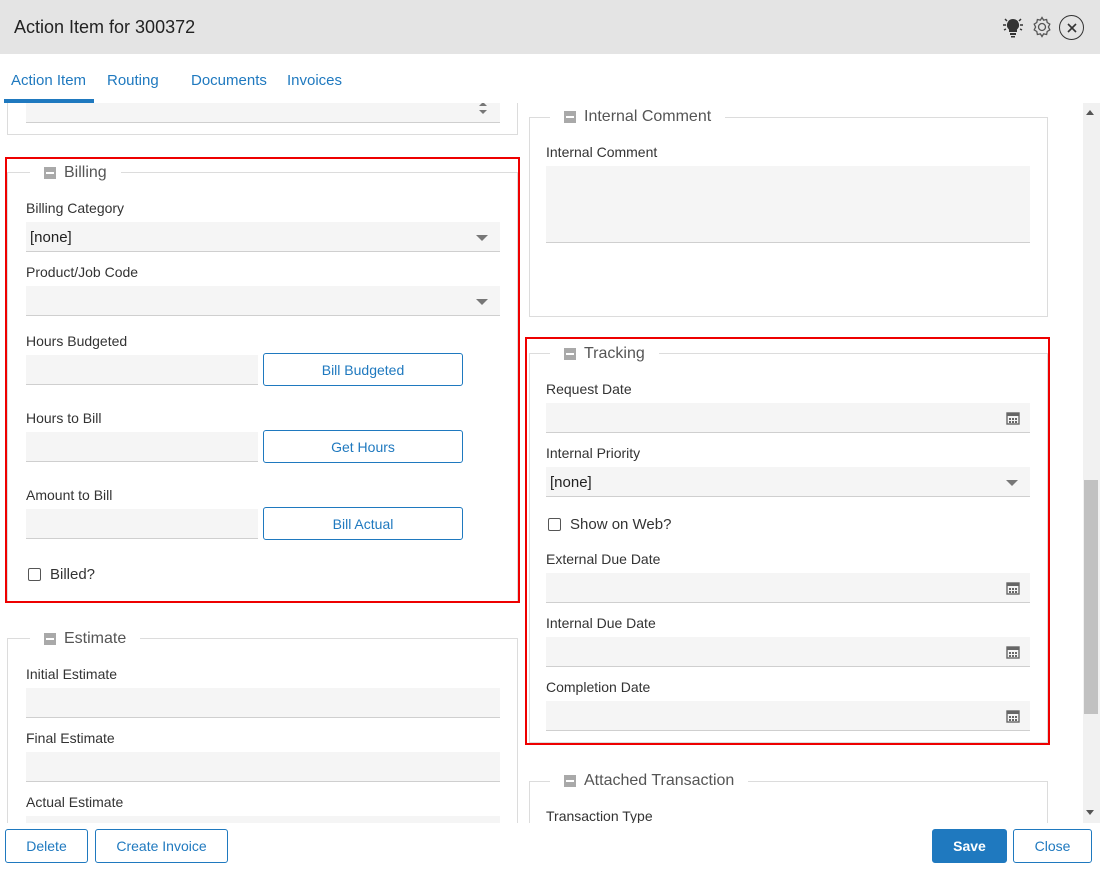 The image size is (1100, 869). I want to click on bill-budgeted-button: Bill Budgeted, so click(363, 369).